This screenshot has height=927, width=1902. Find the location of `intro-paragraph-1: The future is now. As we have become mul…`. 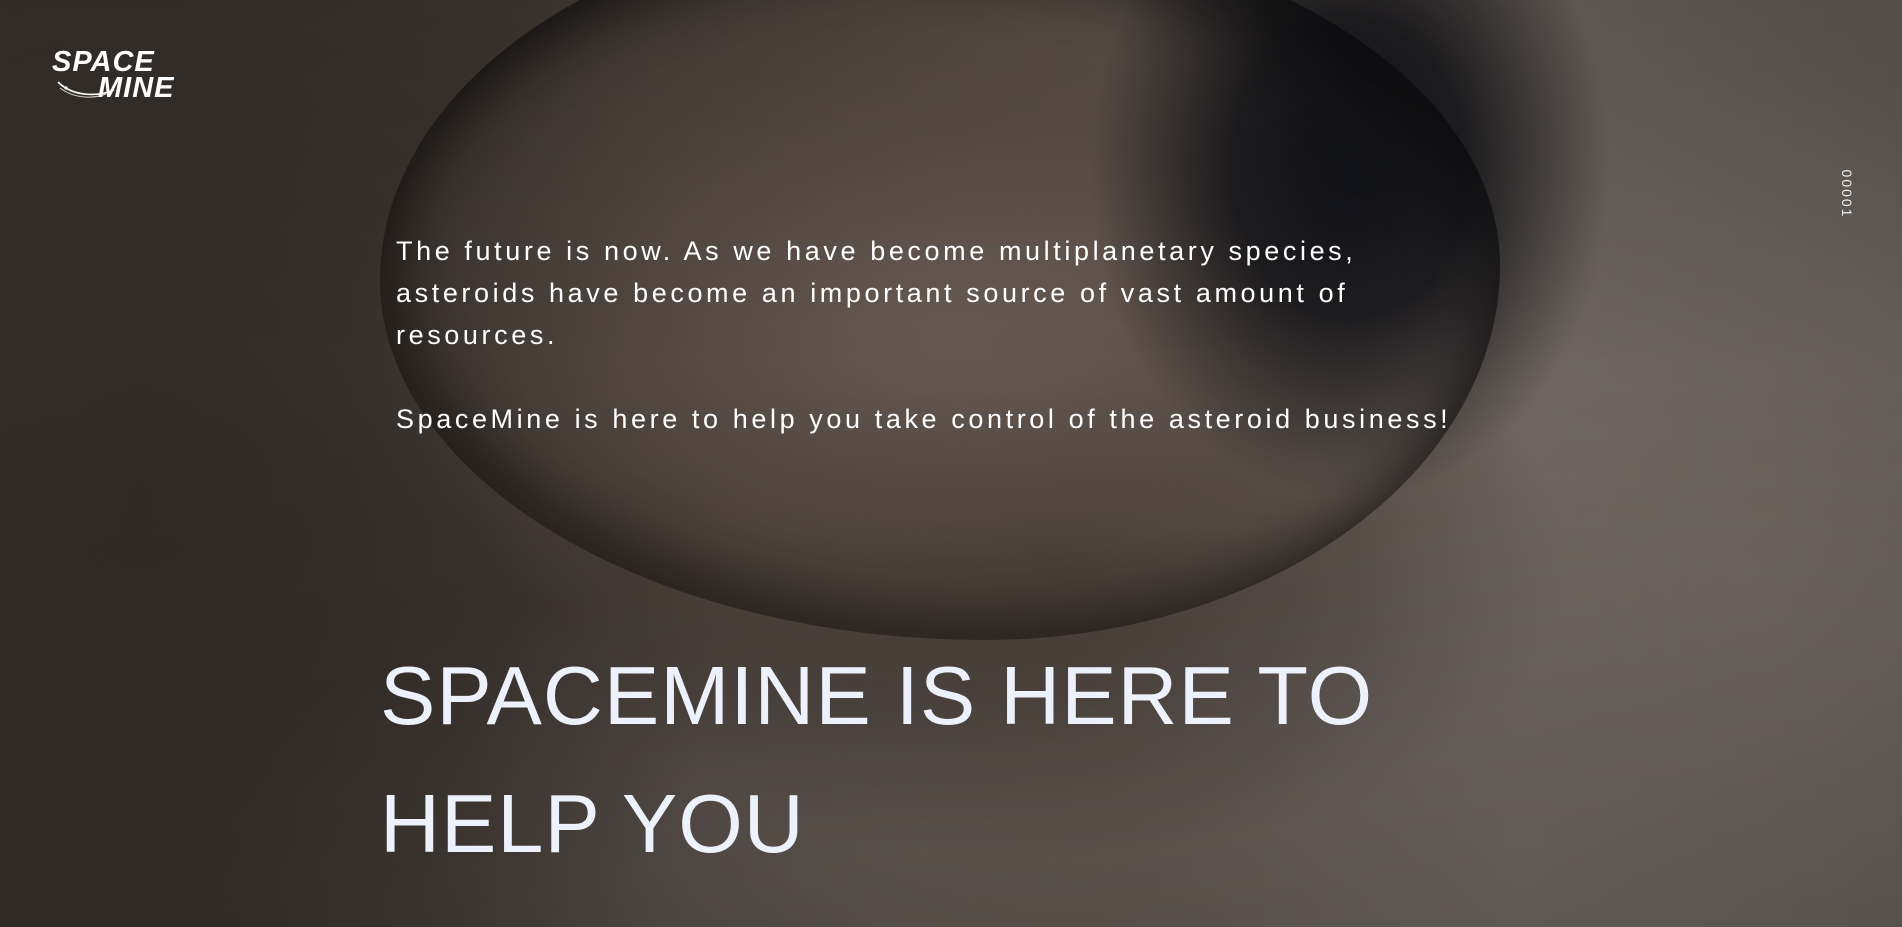

intro-paragraph-1: The future is now. As we have become mul… is located at coordinates (876, 293).